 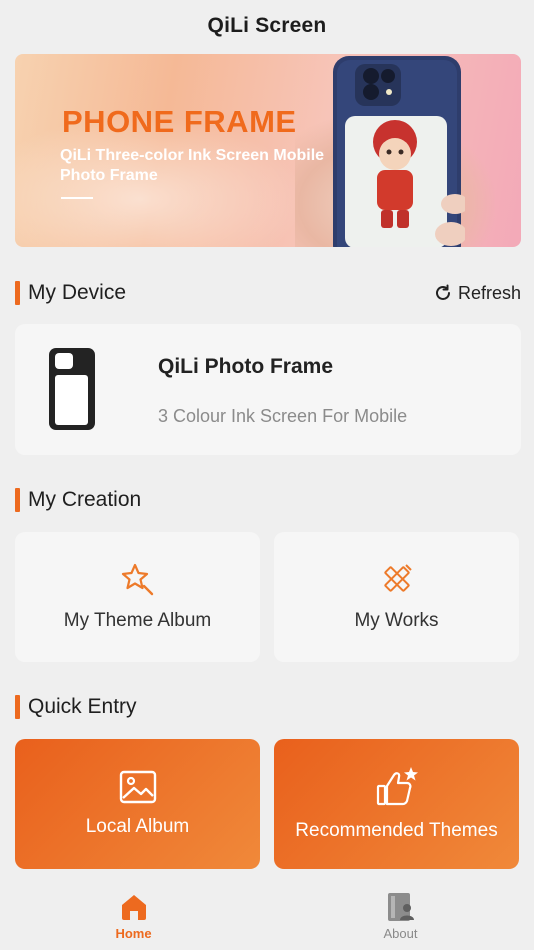 I want to click on bottom-tab-bar: Home About, so click(x=267, y=916).